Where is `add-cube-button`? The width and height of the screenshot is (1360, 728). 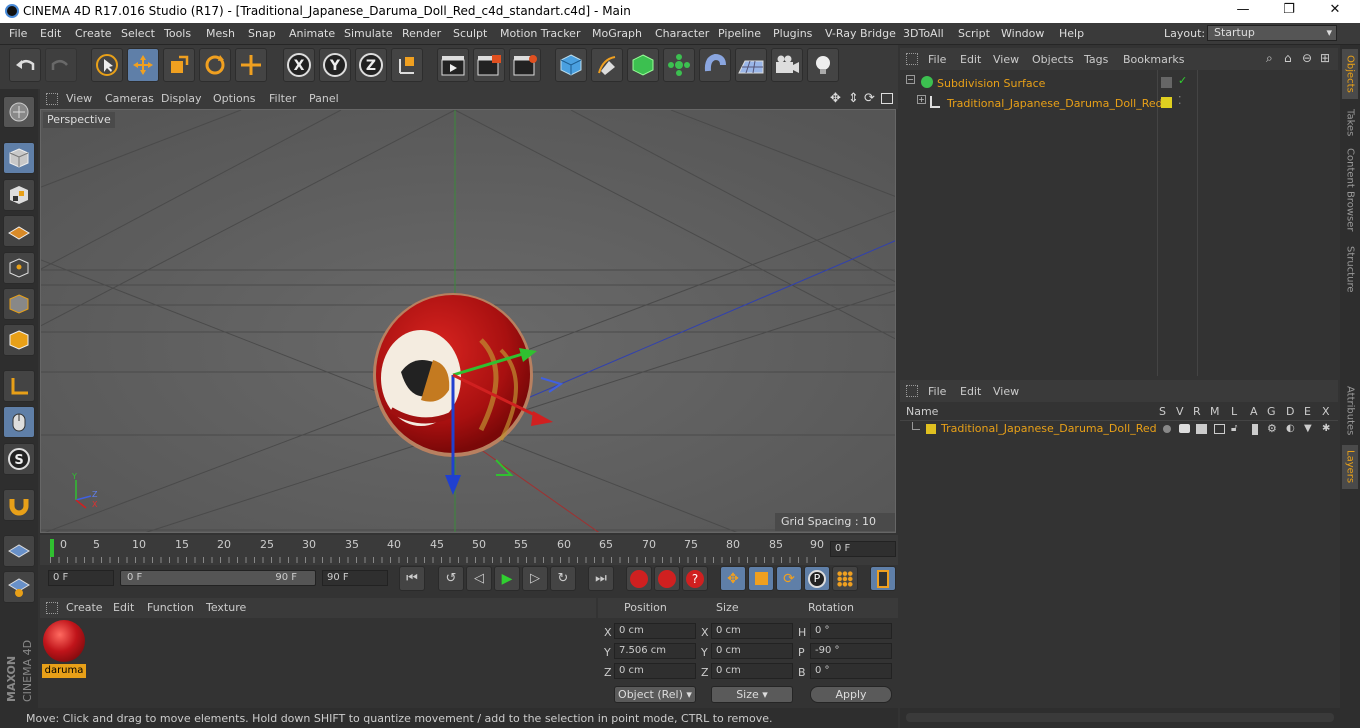
add-cube-button is located at coordinates (571, 65).